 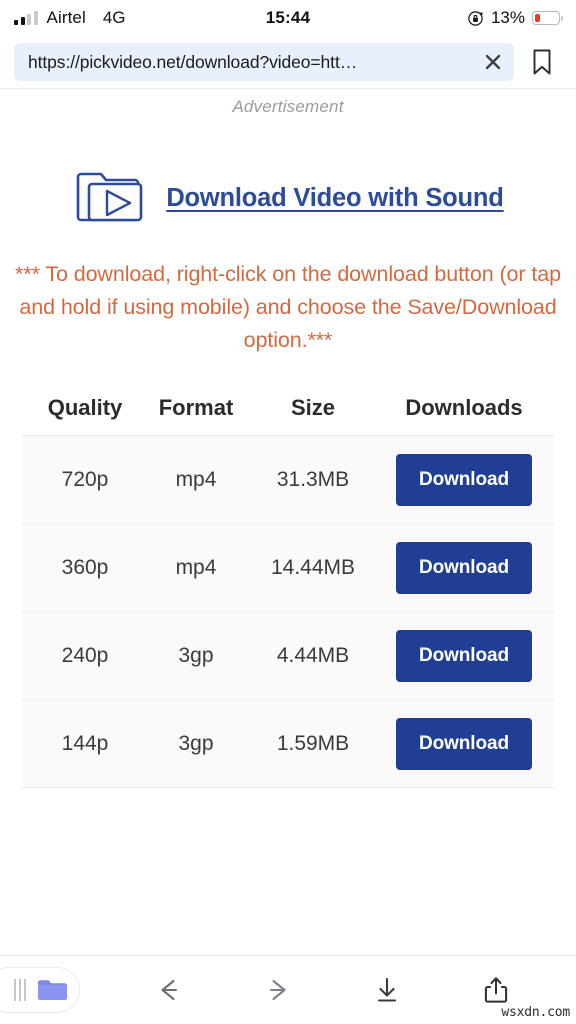 I want to click on cell-size: 31.3MB, so click(x=313, y=479).